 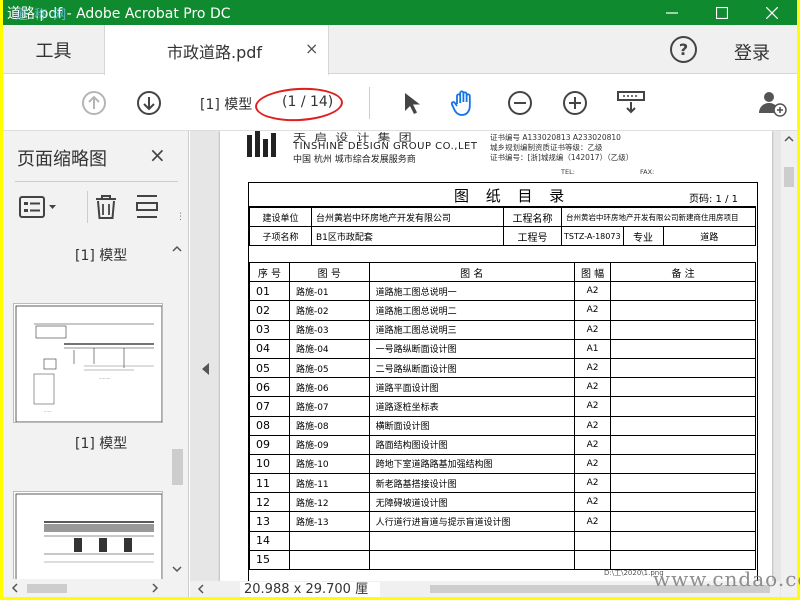 I want to click on panel-vertical-scrollbar, so click(x=177, y=408).